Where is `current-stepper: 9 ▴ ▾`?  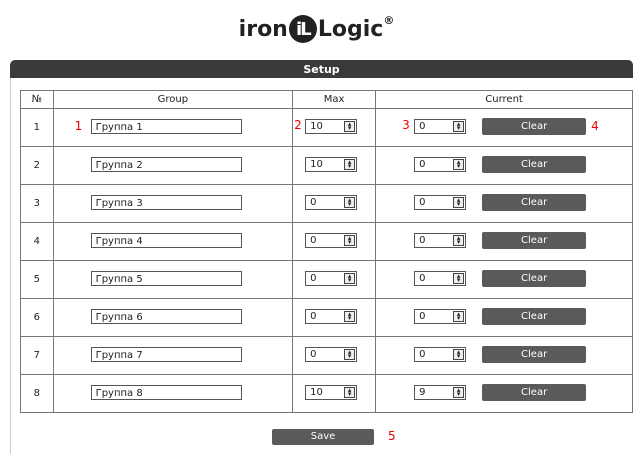 current-stepper: 9 ▴ ▾ is located at coordinates (440, 392).